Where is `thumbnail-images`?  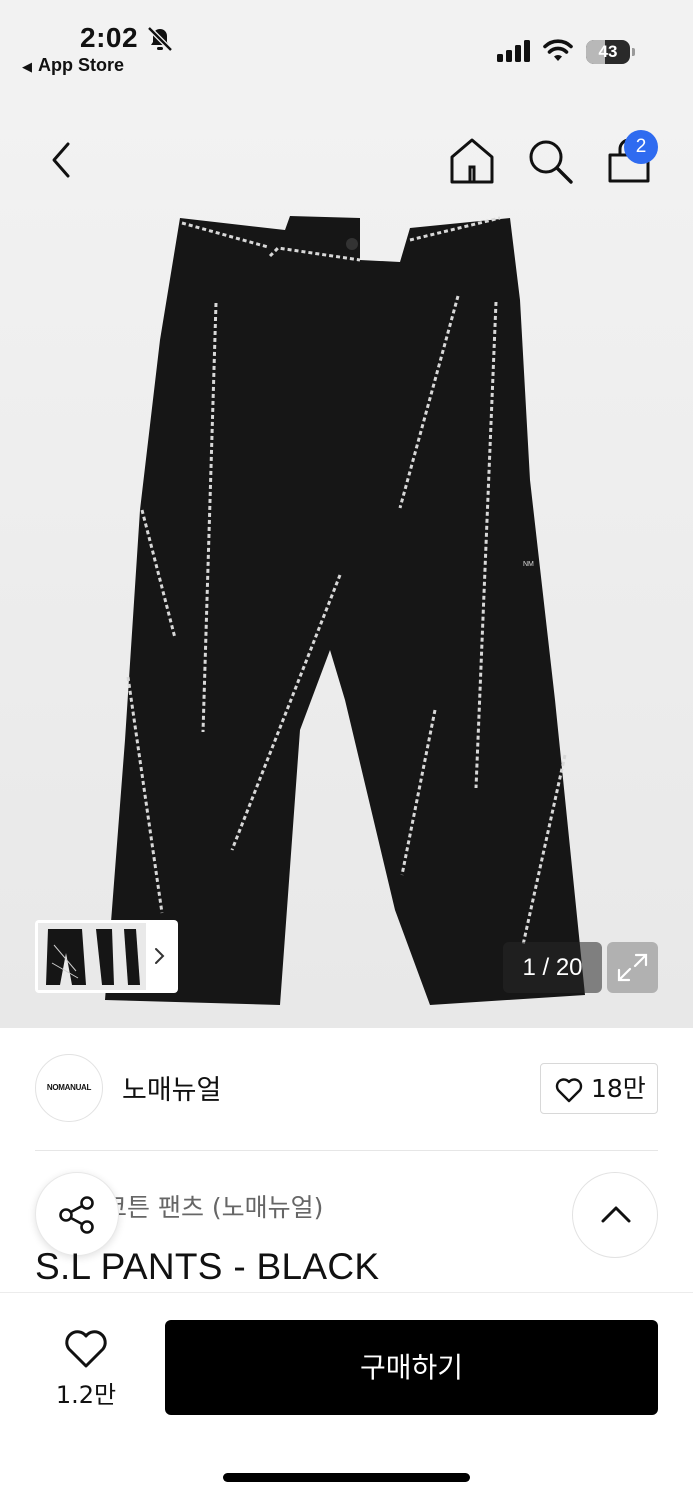
thumbnail-images is located at coordinates (92, 956).